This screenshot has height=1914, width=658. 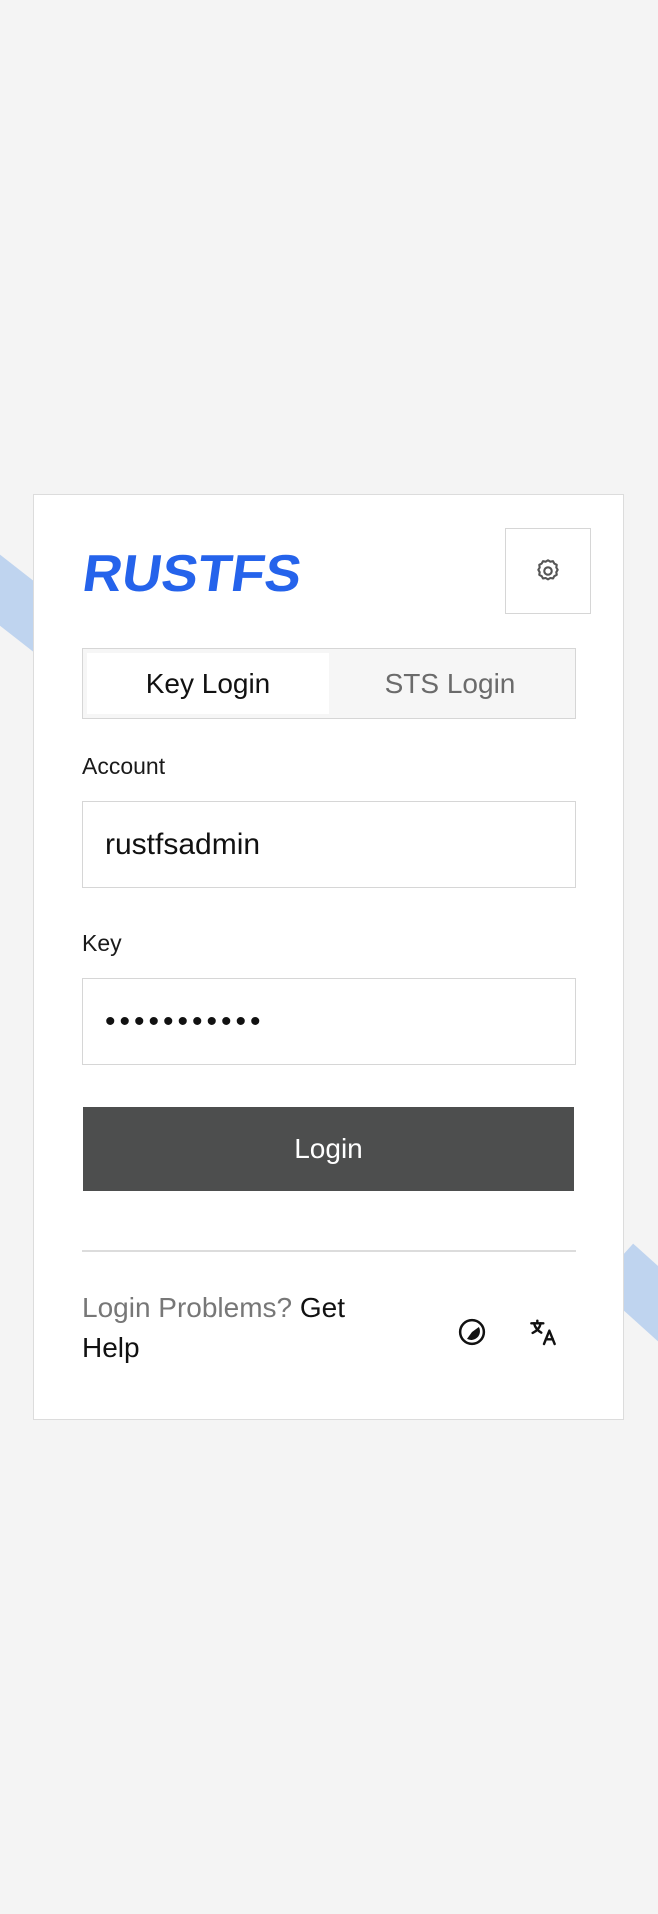 What do you see at coordinates (329, 1021) in the screenshot?
I see `key-input` at bounding box center [329, 1021].